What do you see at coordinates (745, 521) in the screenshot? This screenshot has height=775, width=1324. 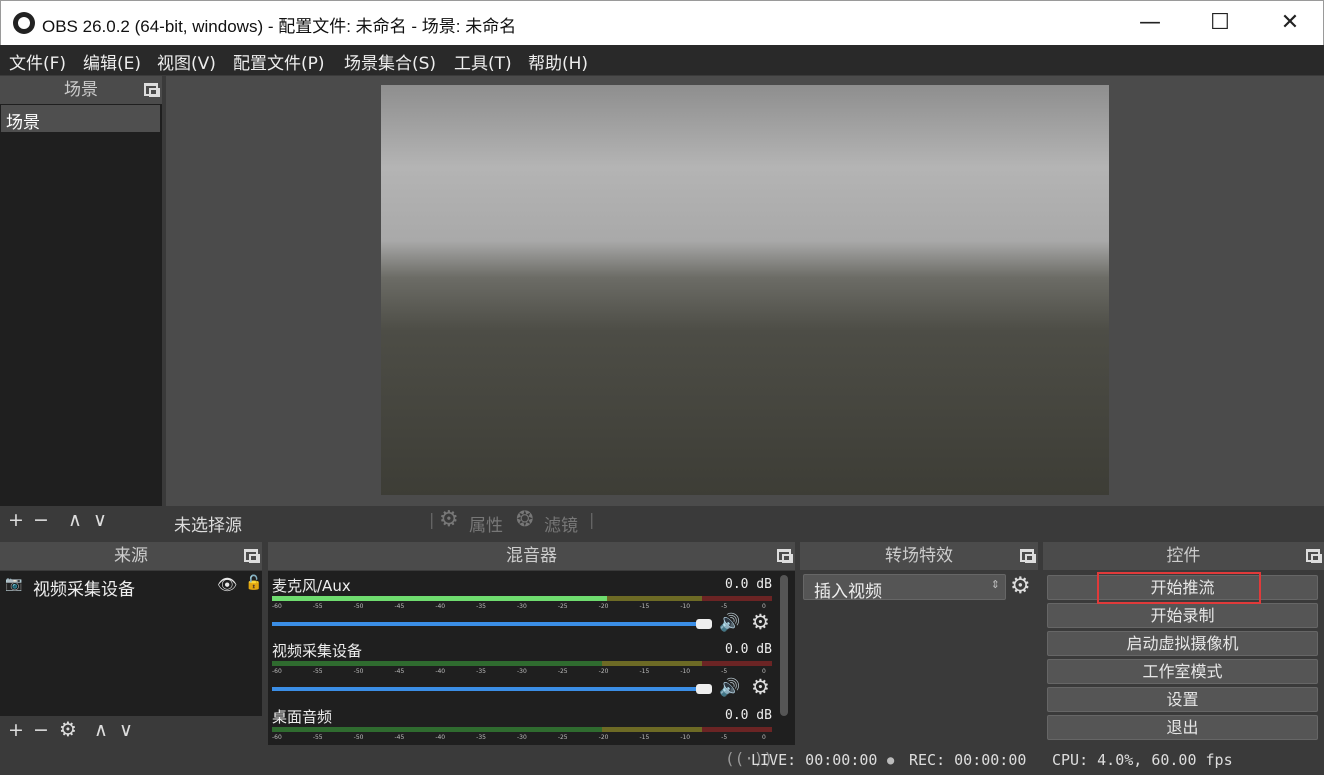 I see `source-context-bar: 未选择源 | ⚙ 属性 ❂ 滤镜 |` at bounding box center [745, 521].